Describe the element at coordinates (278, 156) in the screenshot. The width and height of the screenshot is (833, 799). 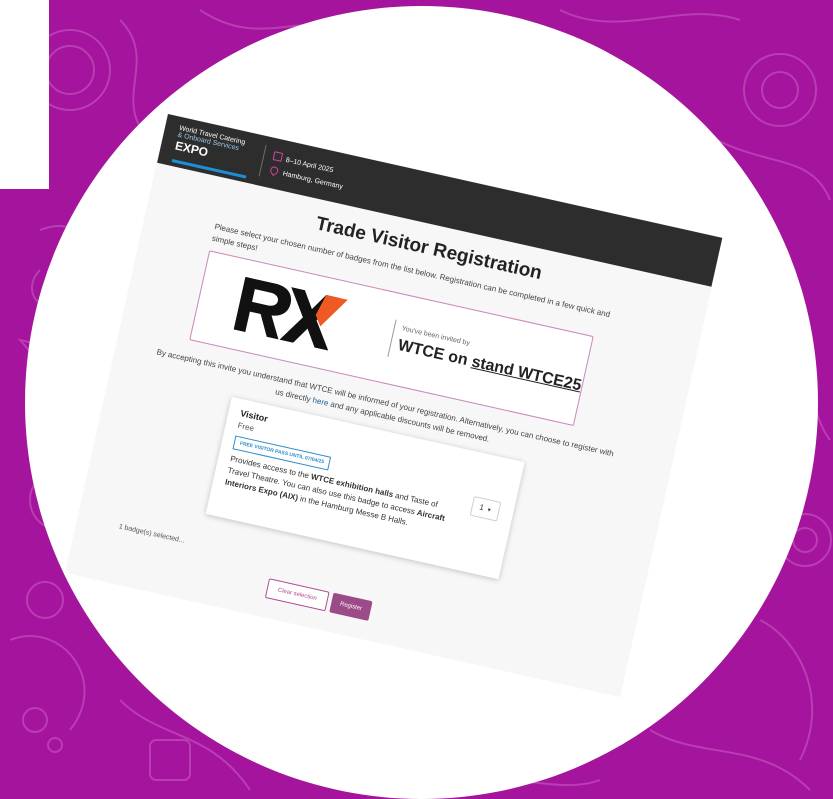
I see `calendar-icon` at that location.